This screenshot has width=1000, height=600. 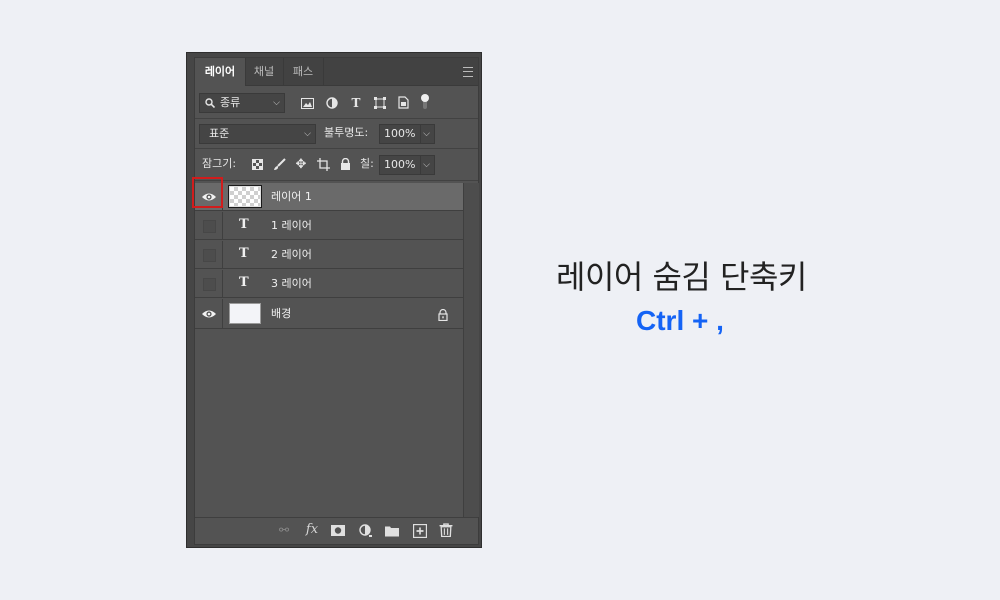 What do you see at coordinates (336, 165) in the screenshot?
I see `lock-row: 잠그기: ✥ 칠: 100% ⌵` at bounding box center [336, 165].